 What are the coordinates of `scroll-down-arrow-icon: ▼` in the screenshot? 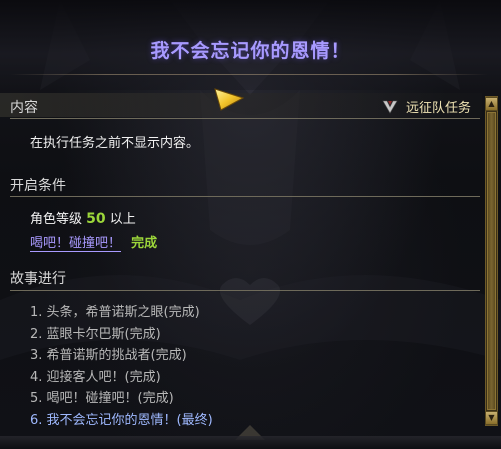 It's located at (491, 417).